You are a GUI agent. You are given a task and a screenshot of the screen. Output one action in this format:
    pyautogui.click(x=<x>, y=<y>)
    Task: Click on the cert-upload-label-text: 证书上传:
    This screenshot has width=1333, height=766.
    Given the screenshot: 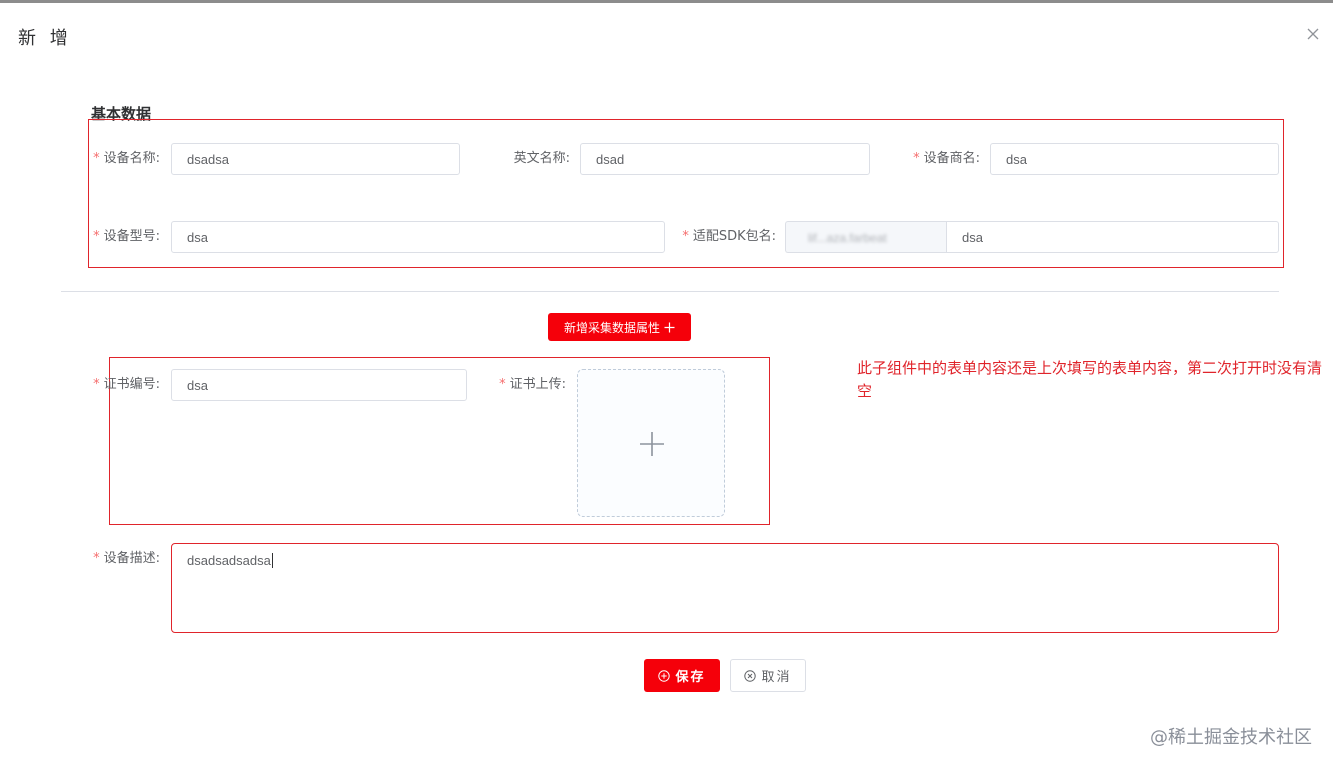 What is the action you would take?
    pyautogui.click(x=537, y=384)
    